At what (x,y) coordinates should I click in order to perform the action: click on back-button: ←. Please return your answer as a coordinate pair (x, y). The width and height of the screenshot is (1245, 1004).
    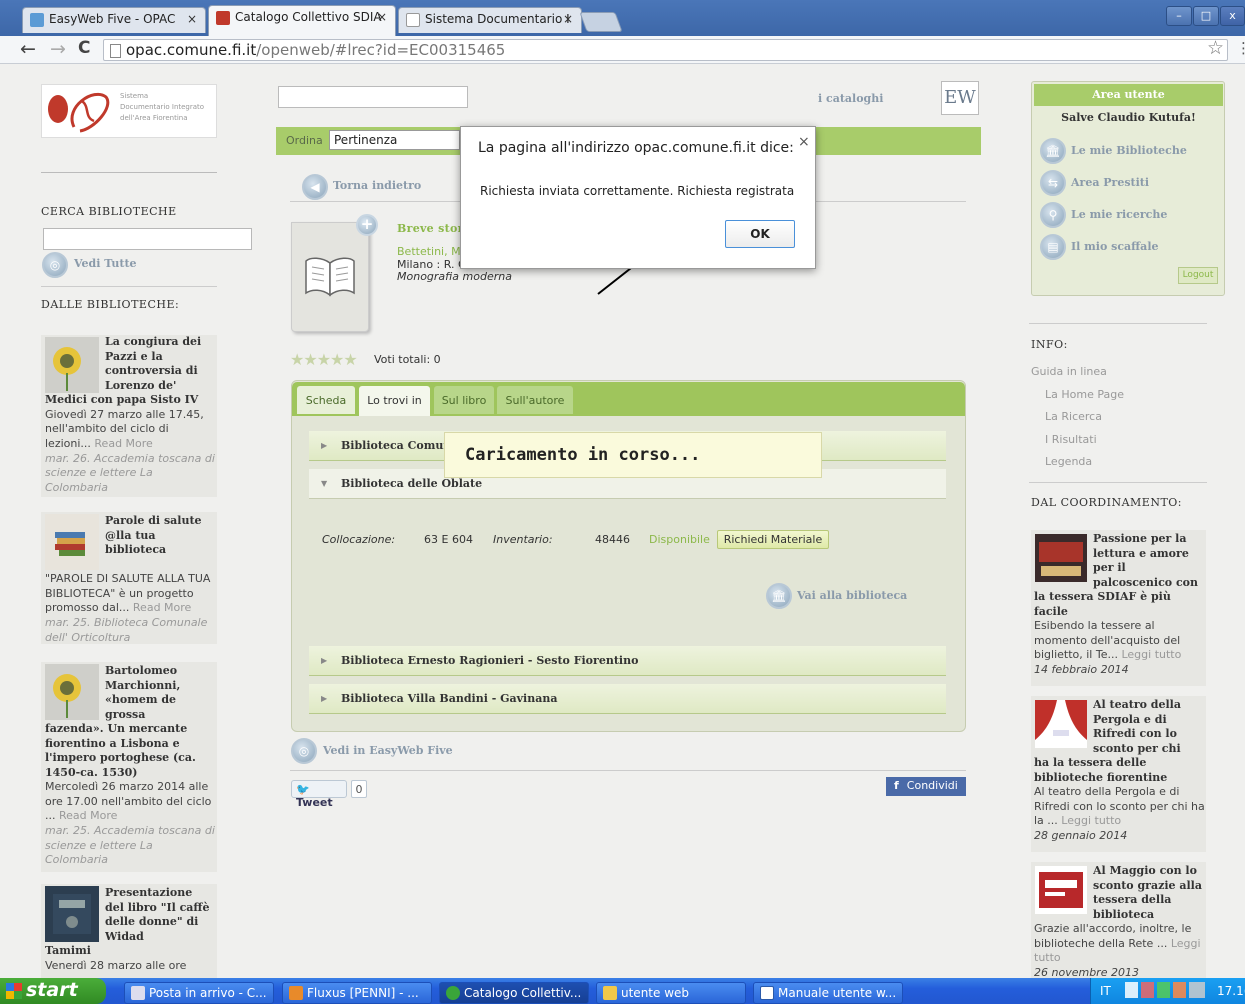
    Looking at the image, I should click on (28, 49).